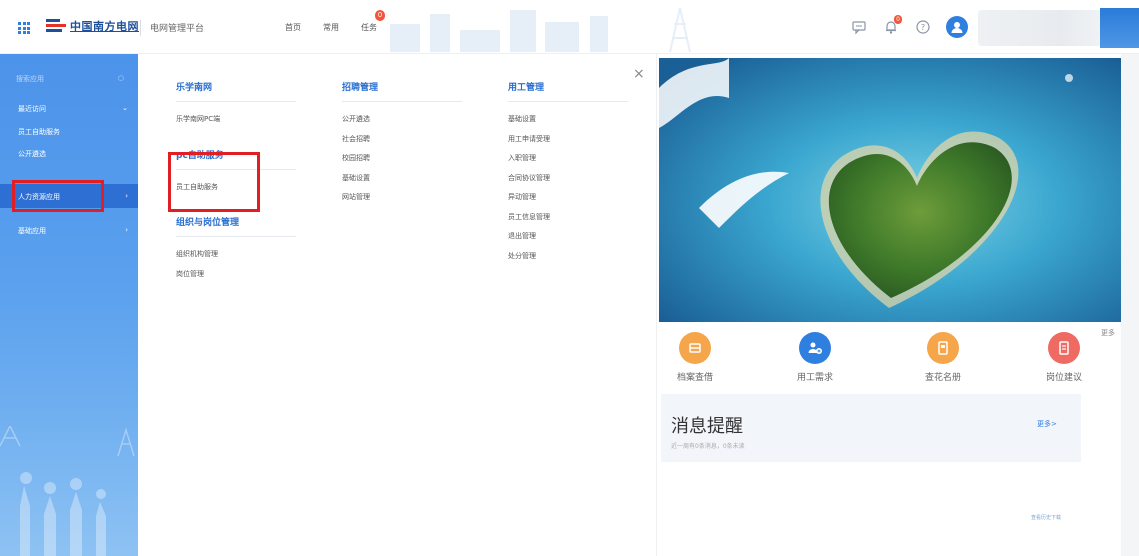 Image resolution: width=1139 pixels, height=556 pixels. Describe the element at coordinates (140, 28) in the screenshot. I see `header-divider` at that location.